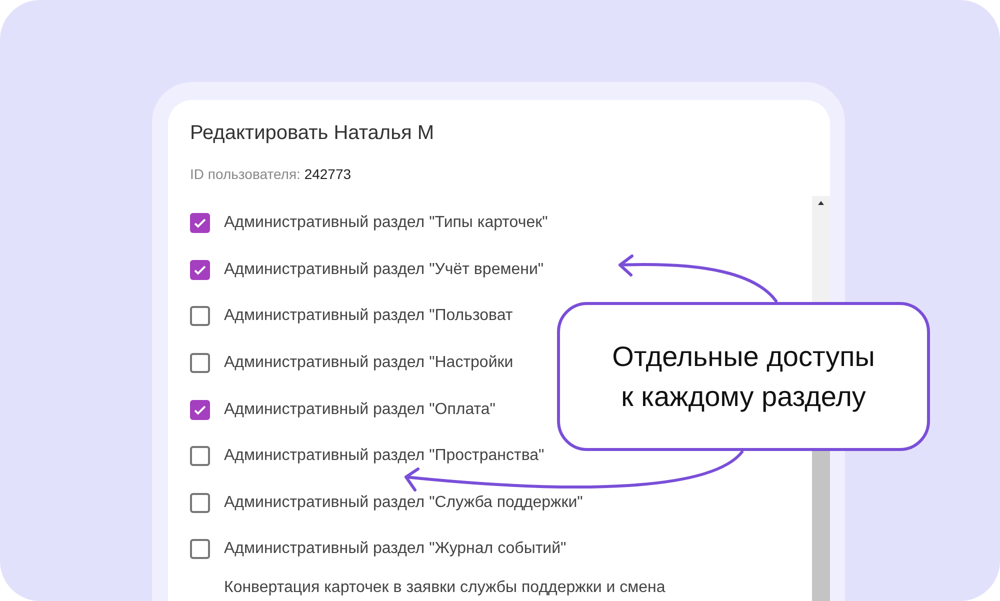 This screenshot has height=601, width=1000. Describe the element at coordinates (743, 357) in the screenshot. I see `callout-text: Отдельные доступы` at that location.